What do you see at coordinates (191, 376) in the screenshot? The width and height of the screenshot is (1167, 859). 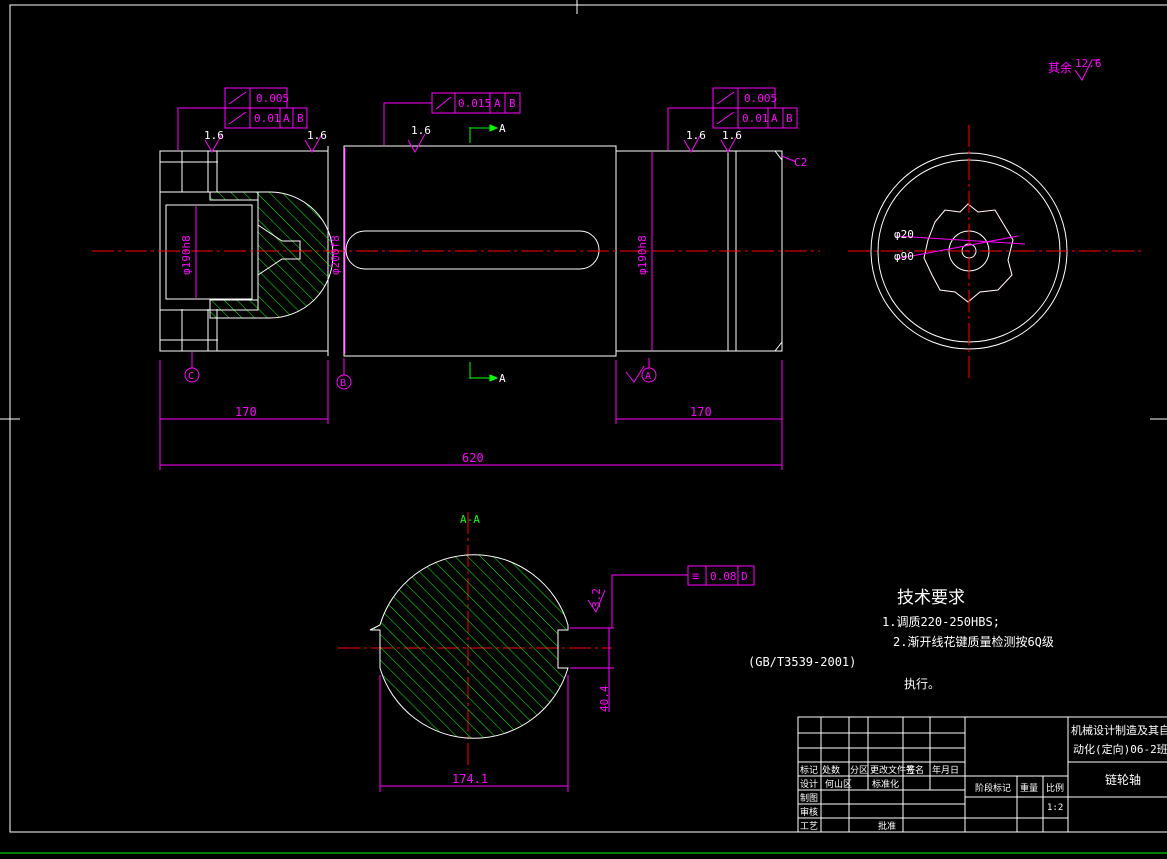 I see `datum-c: C` at bounding box center [191, 376].